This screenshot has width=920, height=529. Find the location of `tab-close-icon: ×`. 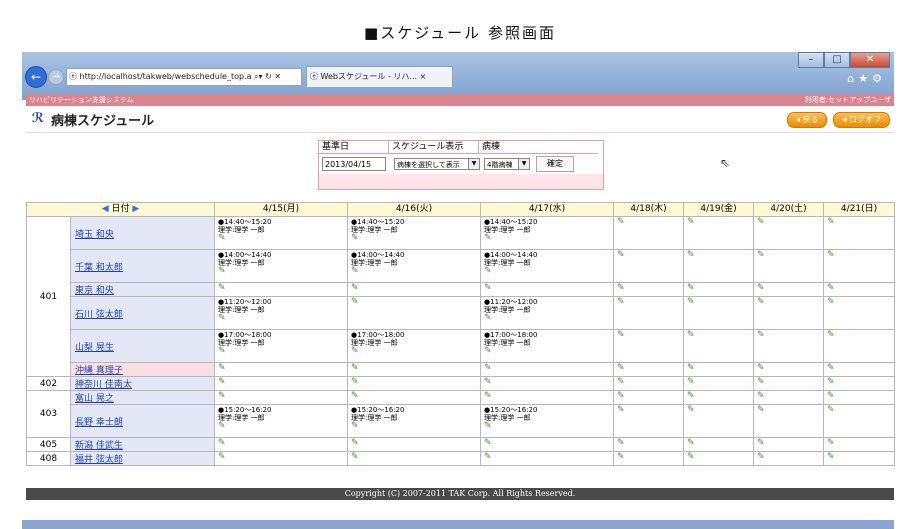

tab-close-icon: × is located at coordinates (423, 76).